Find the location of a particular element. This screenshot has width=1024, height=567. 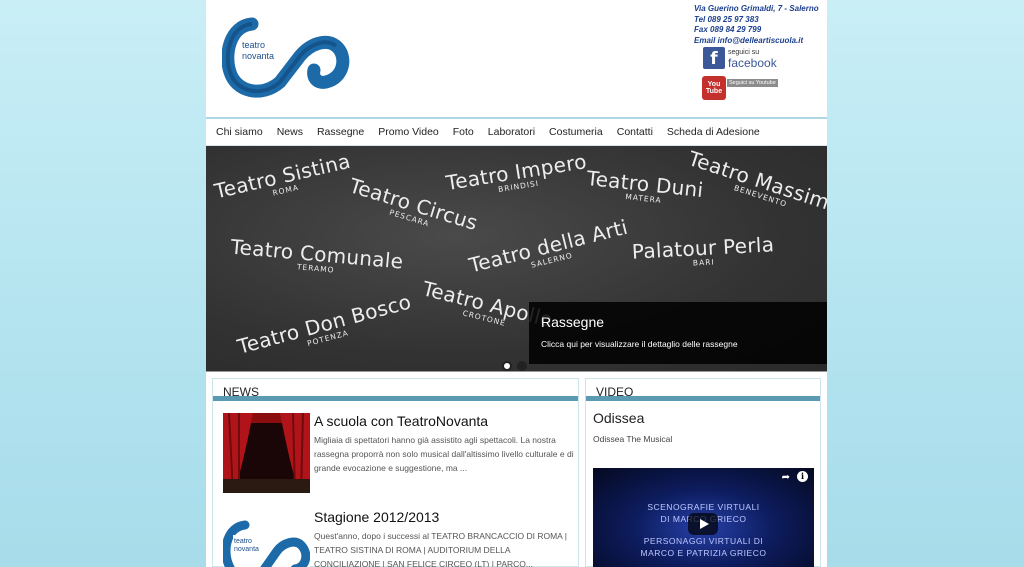

fax-text: Fax 089 84 29 799 is located at coordinates (728, 29).